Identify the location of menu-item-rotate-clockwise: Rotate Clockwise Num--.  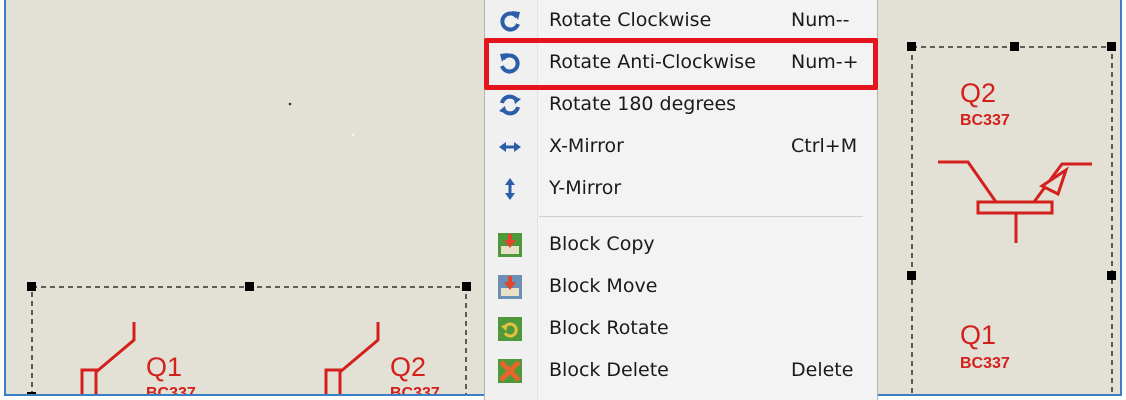
(681, 20).